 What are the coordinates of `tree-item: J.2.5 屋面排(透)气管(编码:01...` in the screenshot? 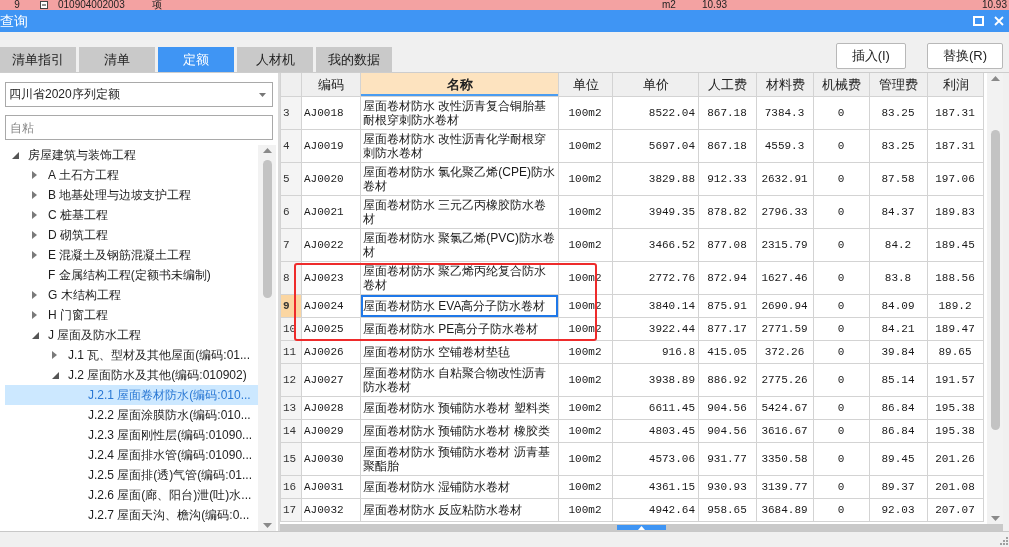 It's located at (131, 475).